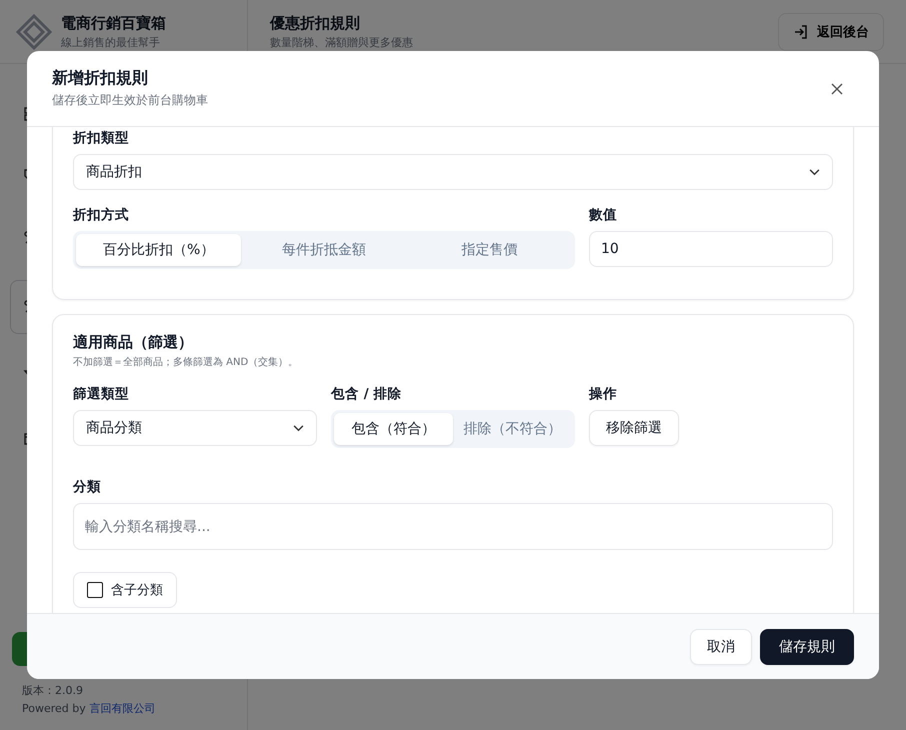  What do you see at coordinates (89, 708) in the screenshot?
I see `powered-by-text: Powered by 言回有限公司` at bounding box center [89, 708].